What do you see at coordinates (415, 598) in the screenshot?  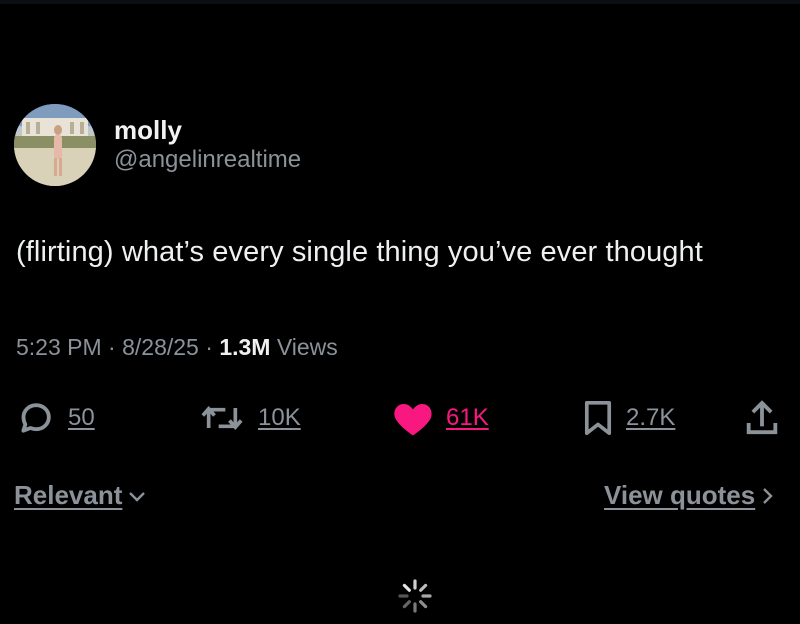 I see `loading-spinner-icon` at bounding box center [415, 598].